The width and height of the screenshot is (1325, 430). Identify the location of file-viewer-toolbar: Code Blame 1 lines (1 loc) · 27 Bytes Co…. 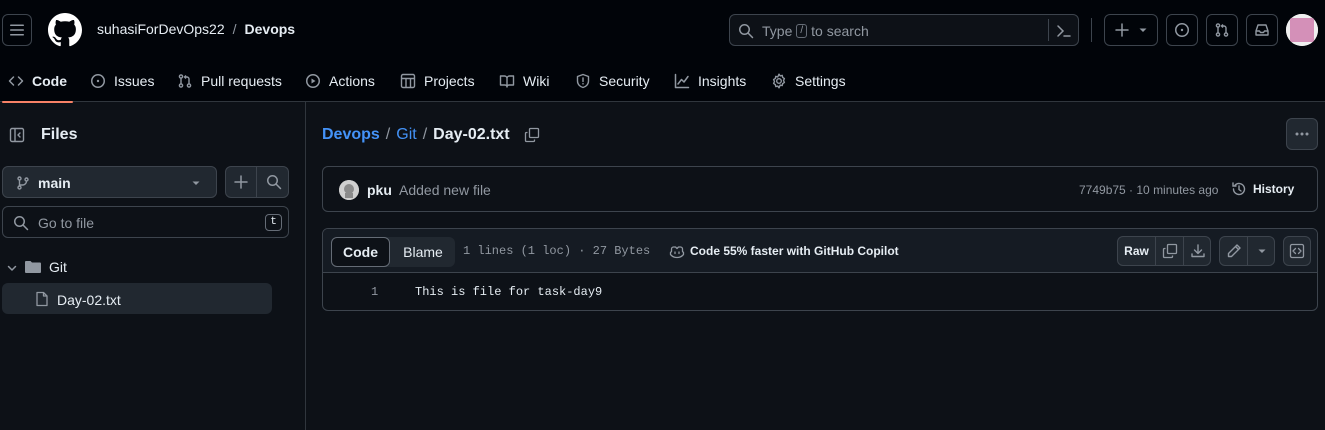
(820, 251).